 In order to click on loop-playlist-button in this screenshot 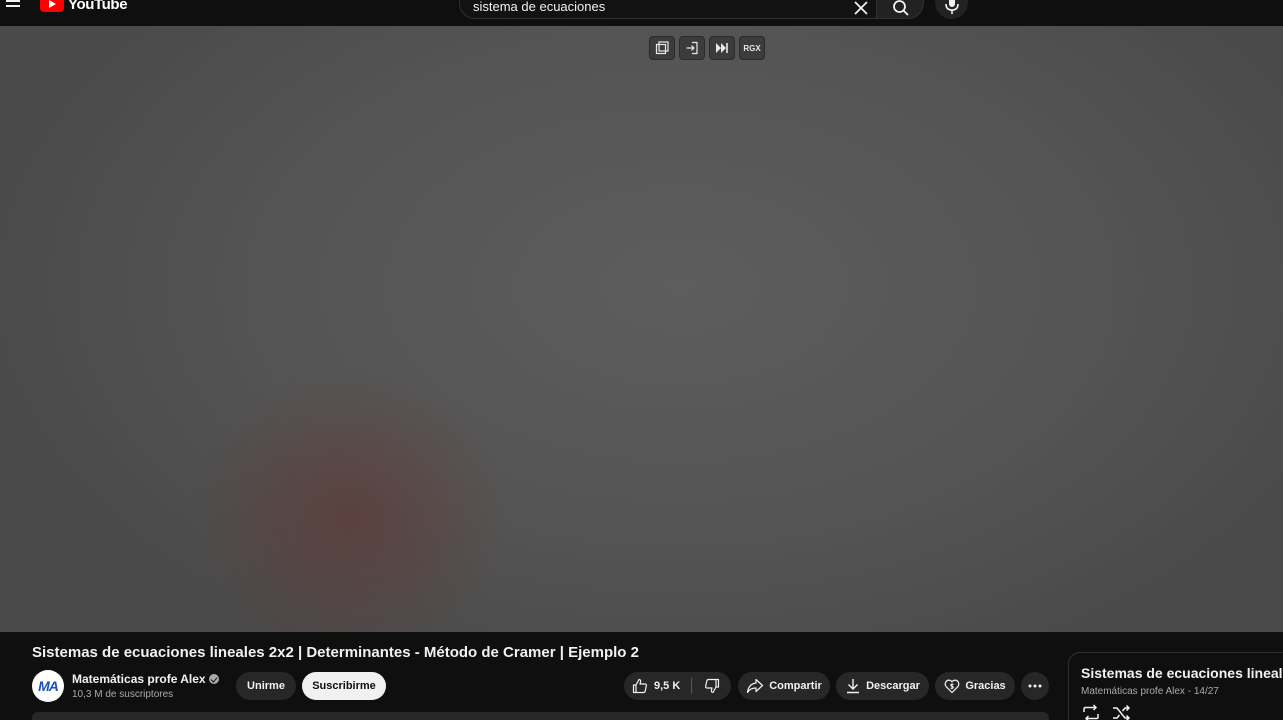, I will do `click(1091, 712)`.